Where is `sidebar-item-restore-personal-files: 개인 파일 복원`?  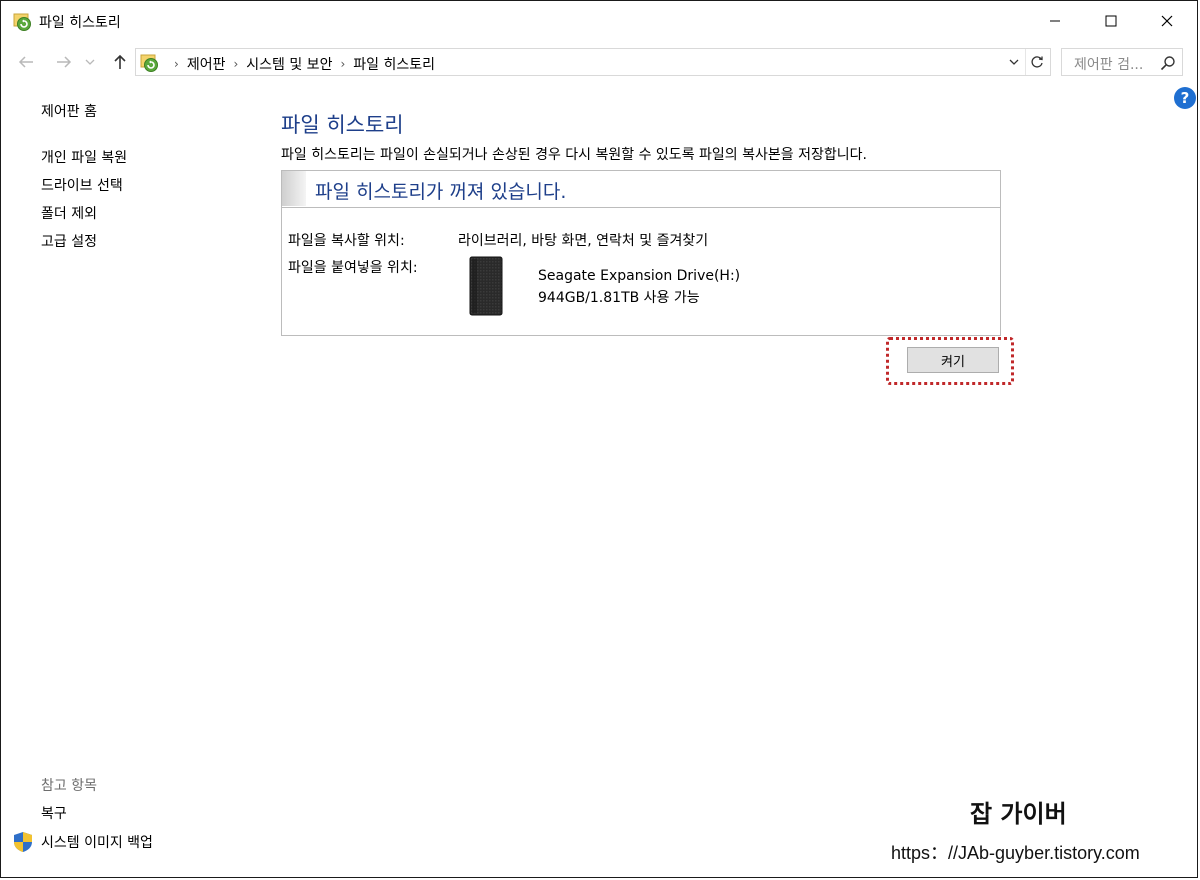
sidebar-item-restore-personal-files: 개인 파일 복원 is located at coordinates (84, 157).